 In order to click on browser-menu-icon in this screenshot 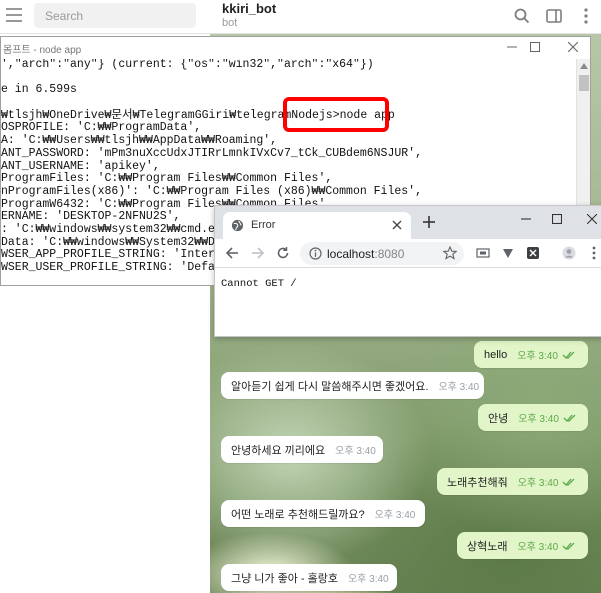, I will do `click(593, 253)`.